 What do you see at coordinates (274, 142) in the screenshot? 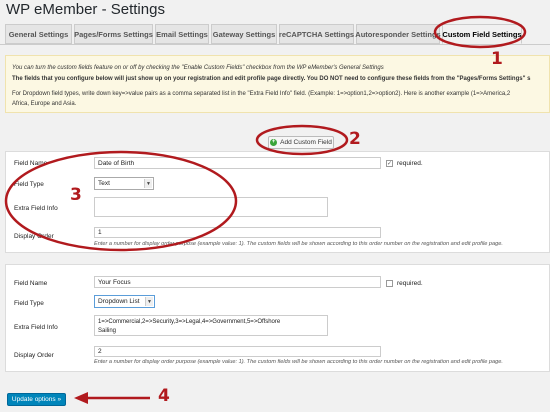
I see `plus-circle-icon: +` at bounding box center [274, 142].